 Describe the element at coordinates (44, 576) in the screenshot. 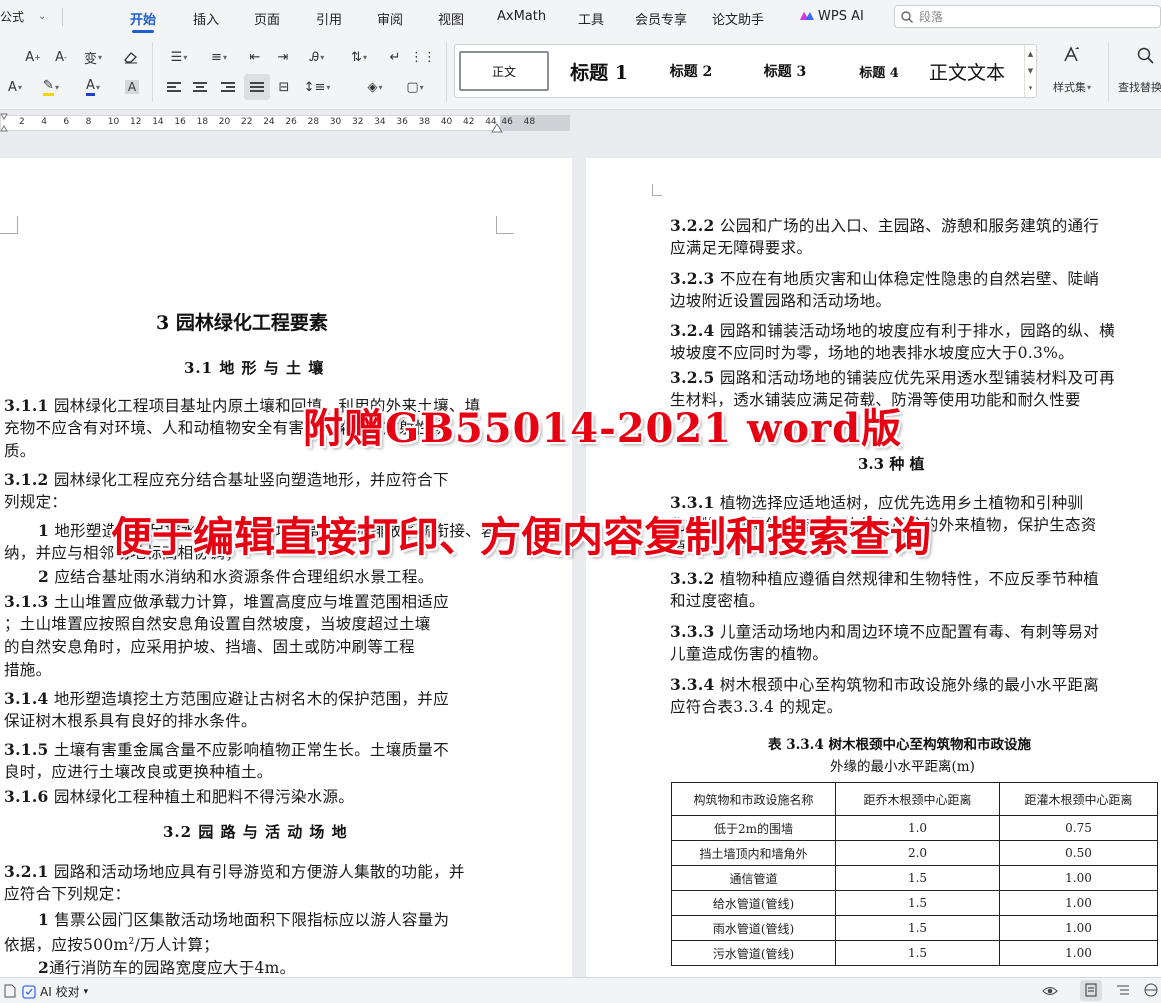

I see `item-number: 2` at that location.